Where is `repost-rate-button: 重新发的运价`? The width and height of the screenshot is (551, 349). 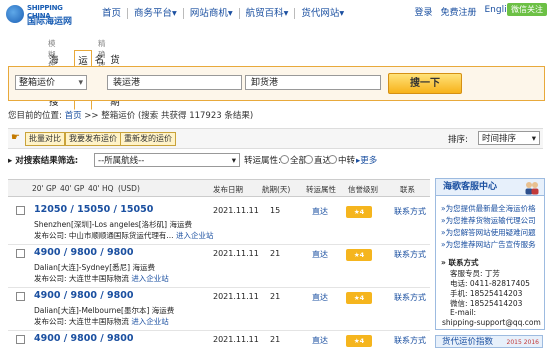 repost-rate-button: 重新发的运价 is located at coordinates (148, 139).